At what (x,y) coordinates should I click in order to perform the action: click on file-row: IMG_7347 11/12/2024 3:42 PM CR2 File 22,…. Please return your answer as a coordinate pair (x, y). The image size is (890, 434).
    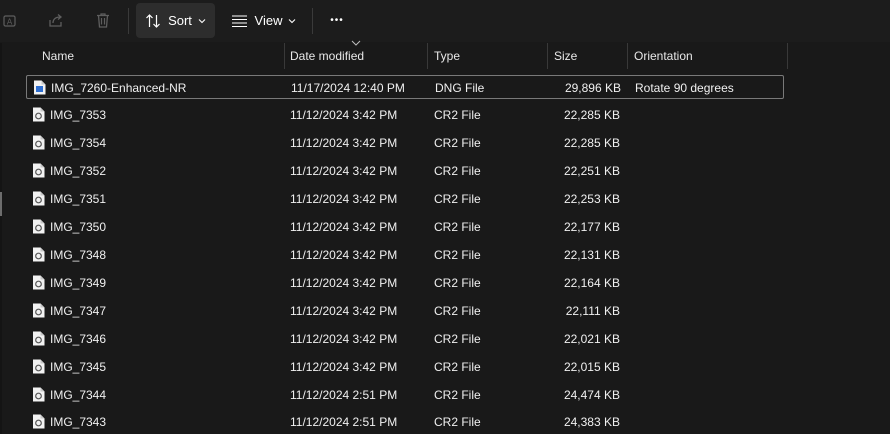
    Looking at the image, I should click on (405, 311).